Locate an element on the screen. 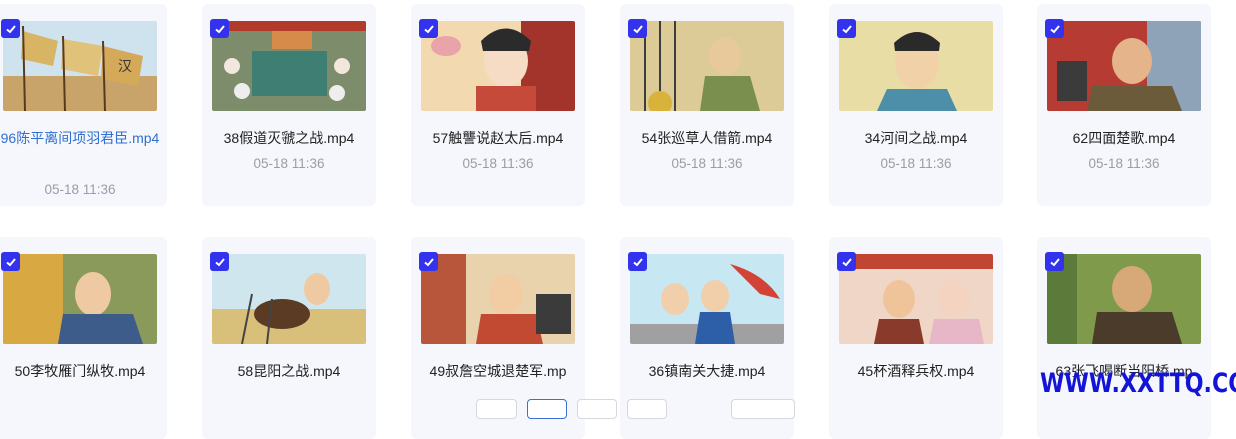 The image size is (1236, 439). video-card: 38假道灭虢之战.mp4 05-18 11:36 is located at coordinates (289, 105).